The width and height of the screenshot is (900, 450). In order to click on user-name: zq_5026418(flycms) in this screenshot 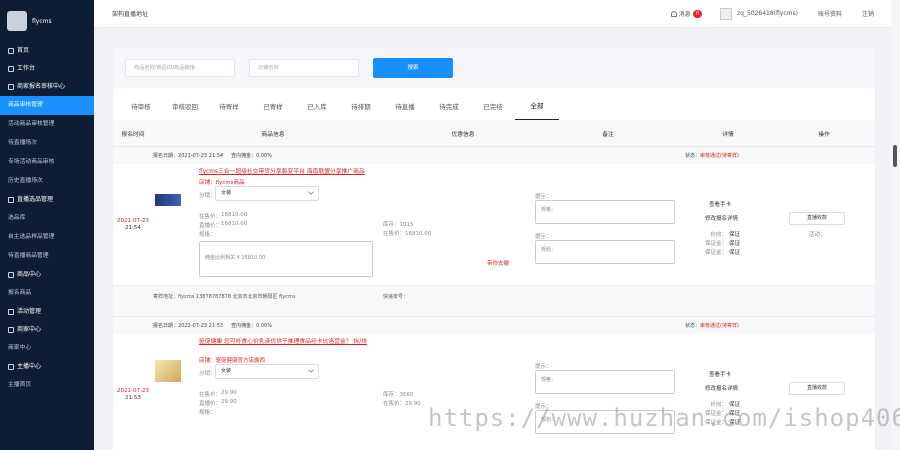, I will do `click(767, 13)`.